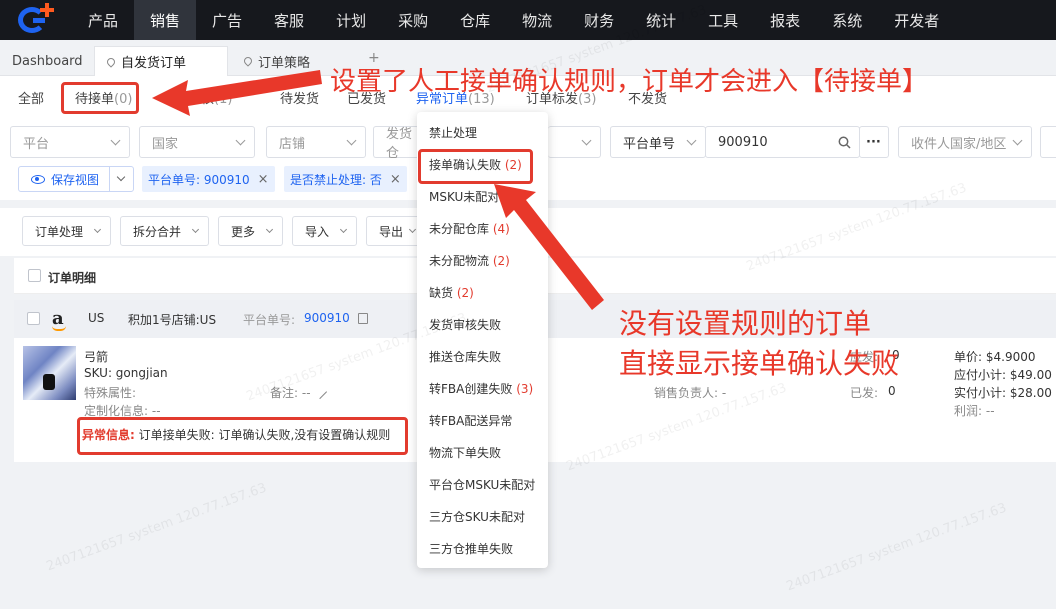 This screenshot has width=1056, height=609. I want to click on annotation-mid-line2: 直接显示接单确认失败, so click(759, 363).